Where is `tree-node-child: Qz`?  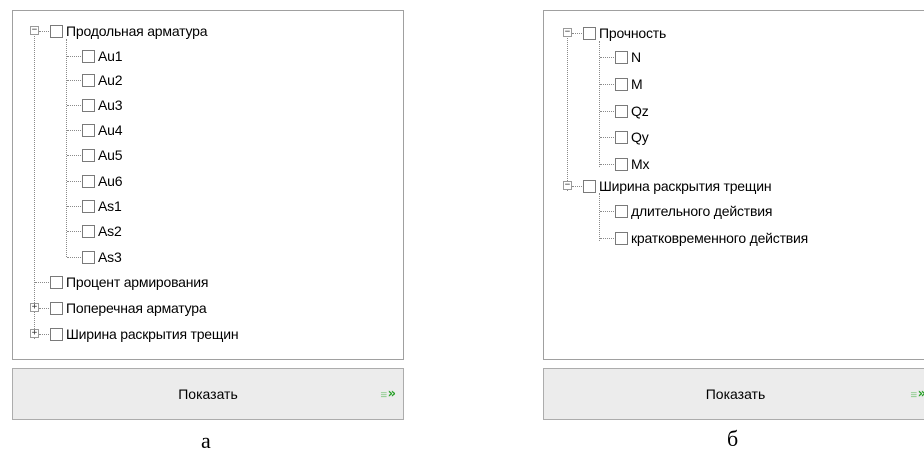 tree-node-child: Qz is located at coordinates (632, 111).